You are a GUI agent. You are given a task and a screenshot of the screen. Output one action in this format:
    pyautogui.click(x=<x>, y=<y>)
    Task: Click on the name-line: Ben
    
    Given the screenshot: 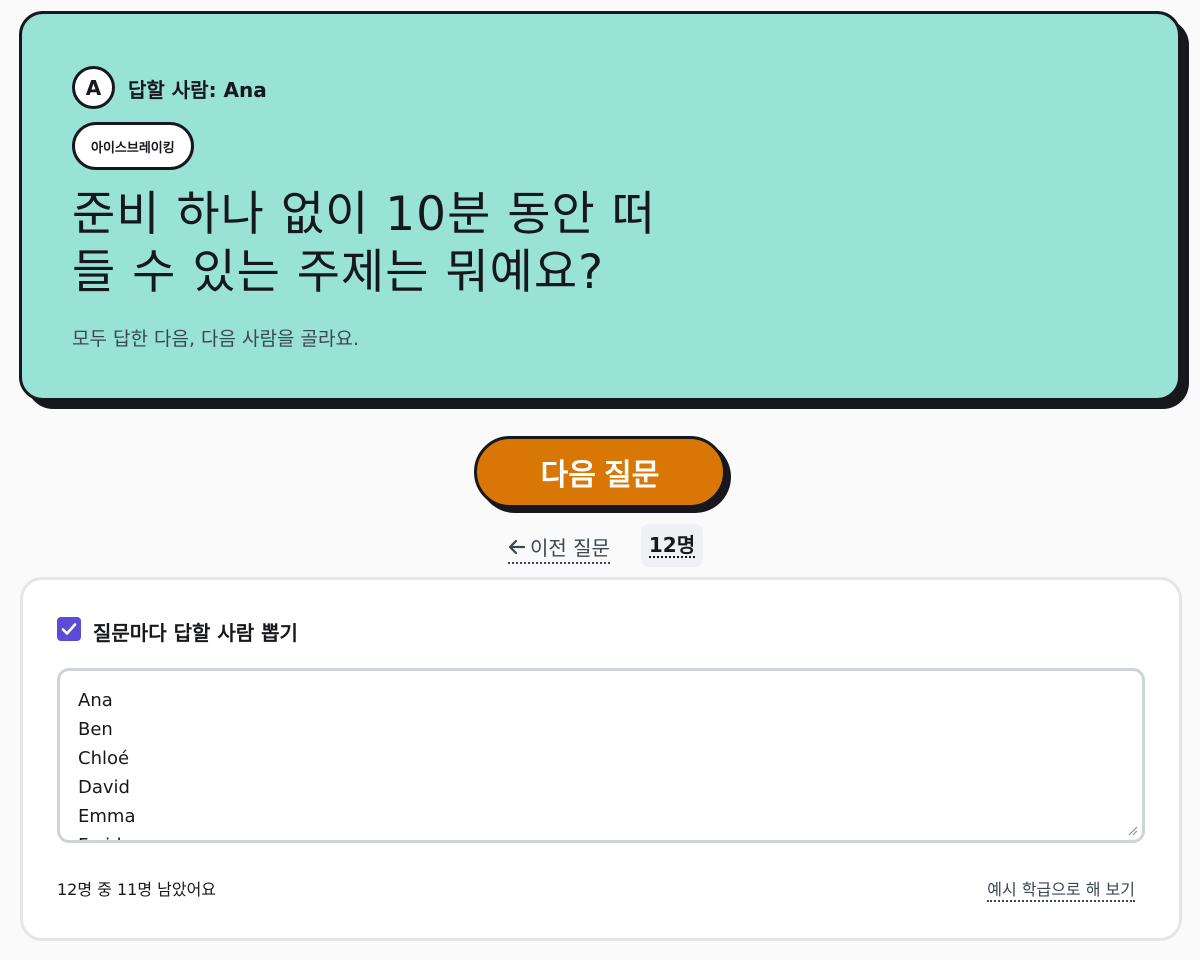 What is the action you would take?
    pyautogui.click(x=95, y=729)
    